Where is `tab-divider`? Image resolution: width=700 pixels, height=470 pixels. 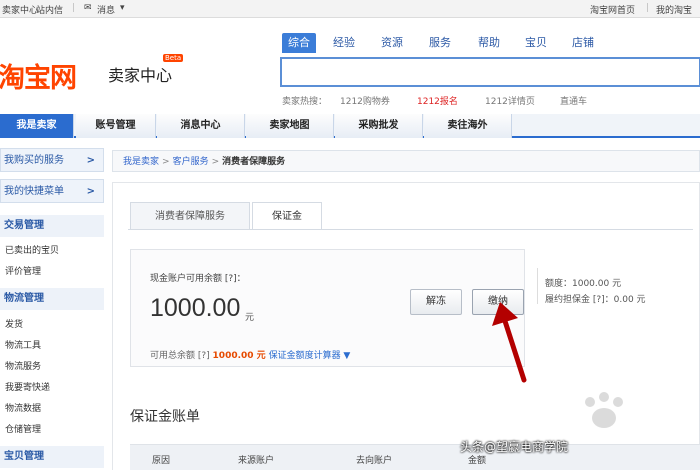
tab-divider is located at coordinates (410, 229).